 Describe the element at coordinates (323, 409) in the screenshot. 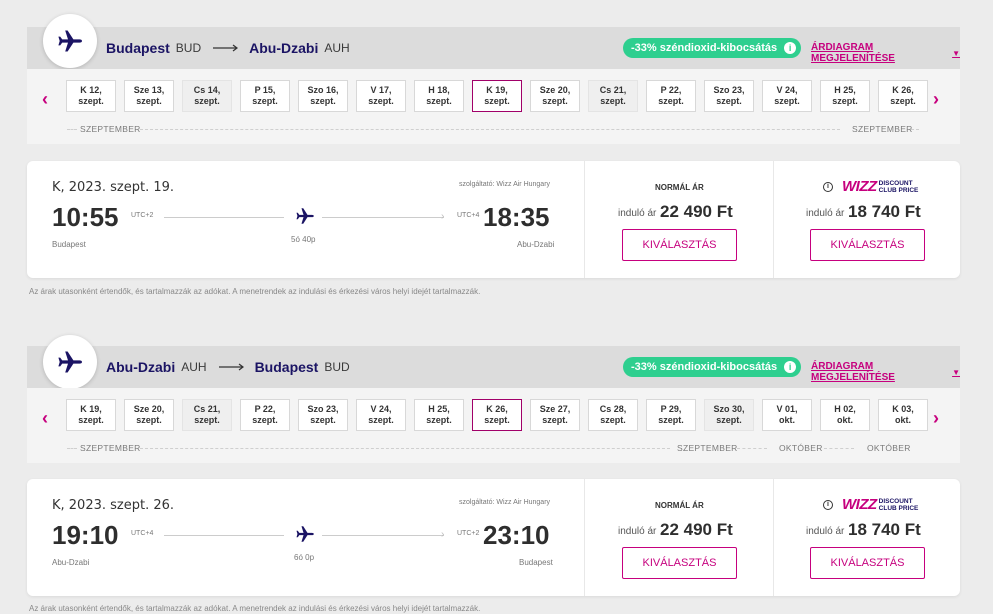

I see `date-chip-day: Szo 23,` at that location.